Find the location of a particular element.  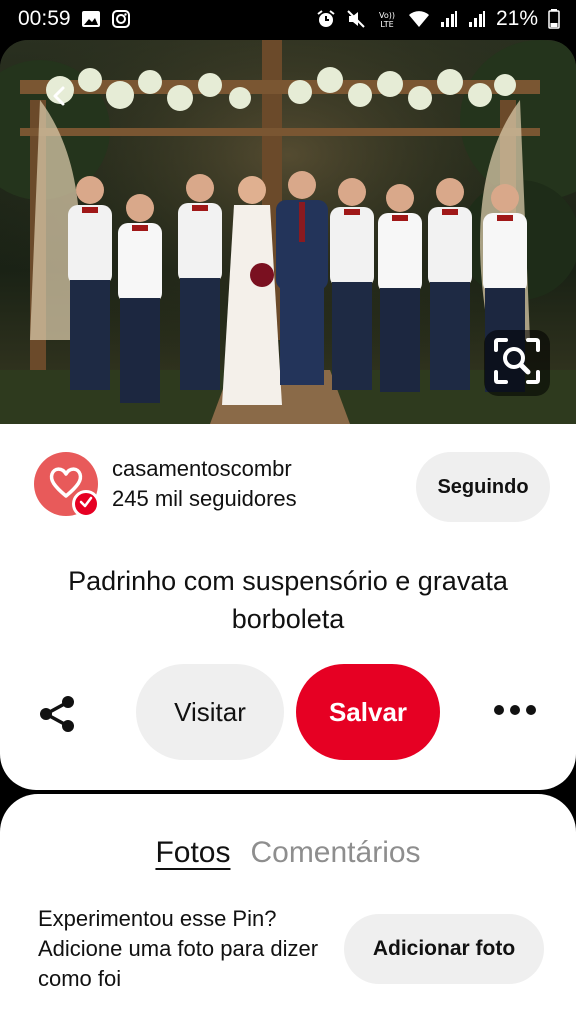

tab-fotos: Fotos is located at coordinates (192, 853).